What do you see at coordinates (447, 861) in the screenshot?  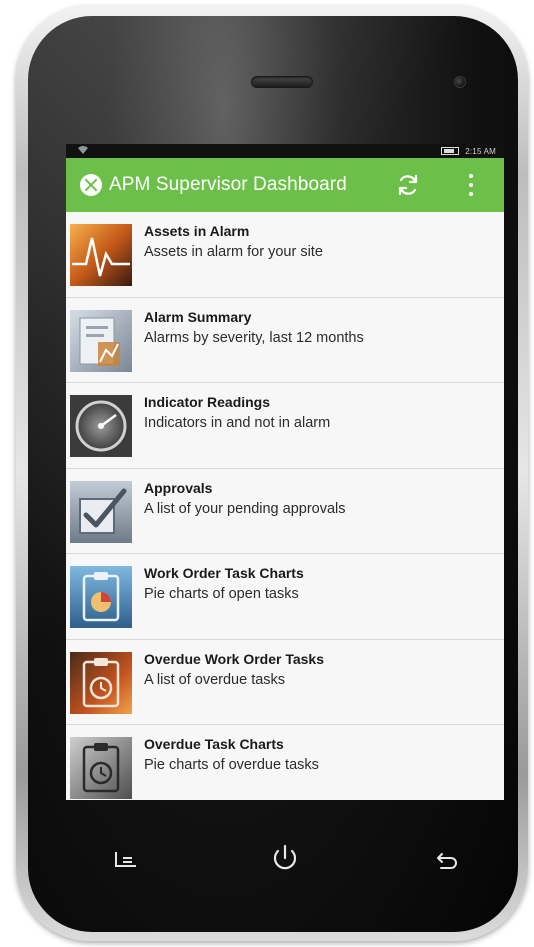 I see `back-icon` at bounding box center [447, 861].